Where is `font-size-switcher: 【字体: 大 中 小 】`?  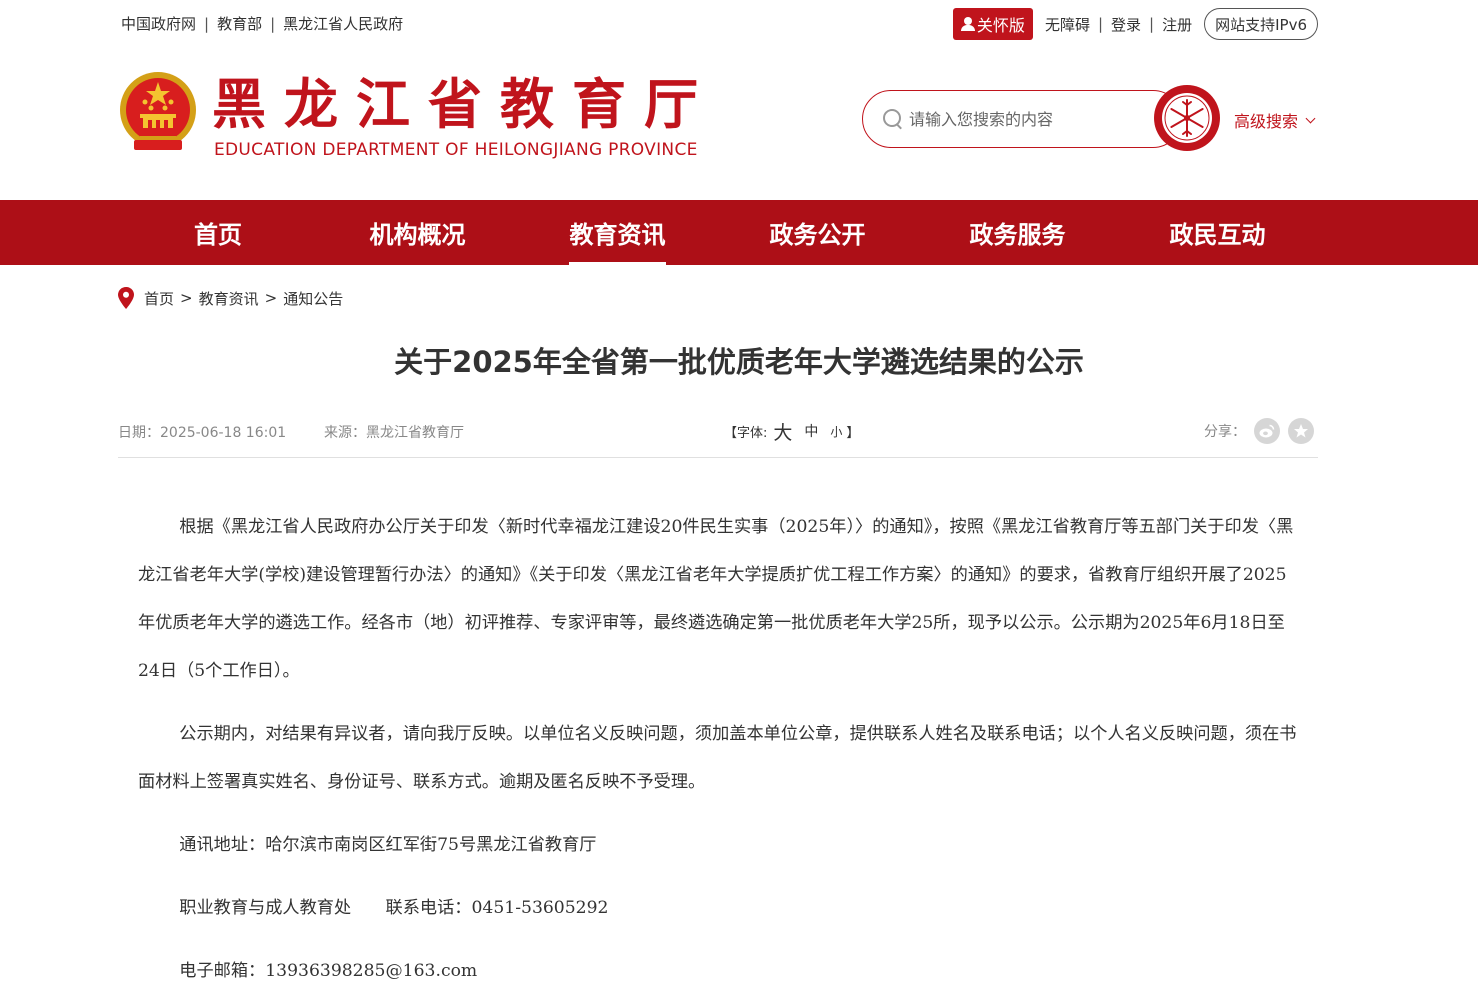
font-size-switcher: 【字体: 大 中 小 】 is located at coordinates (791, 431).